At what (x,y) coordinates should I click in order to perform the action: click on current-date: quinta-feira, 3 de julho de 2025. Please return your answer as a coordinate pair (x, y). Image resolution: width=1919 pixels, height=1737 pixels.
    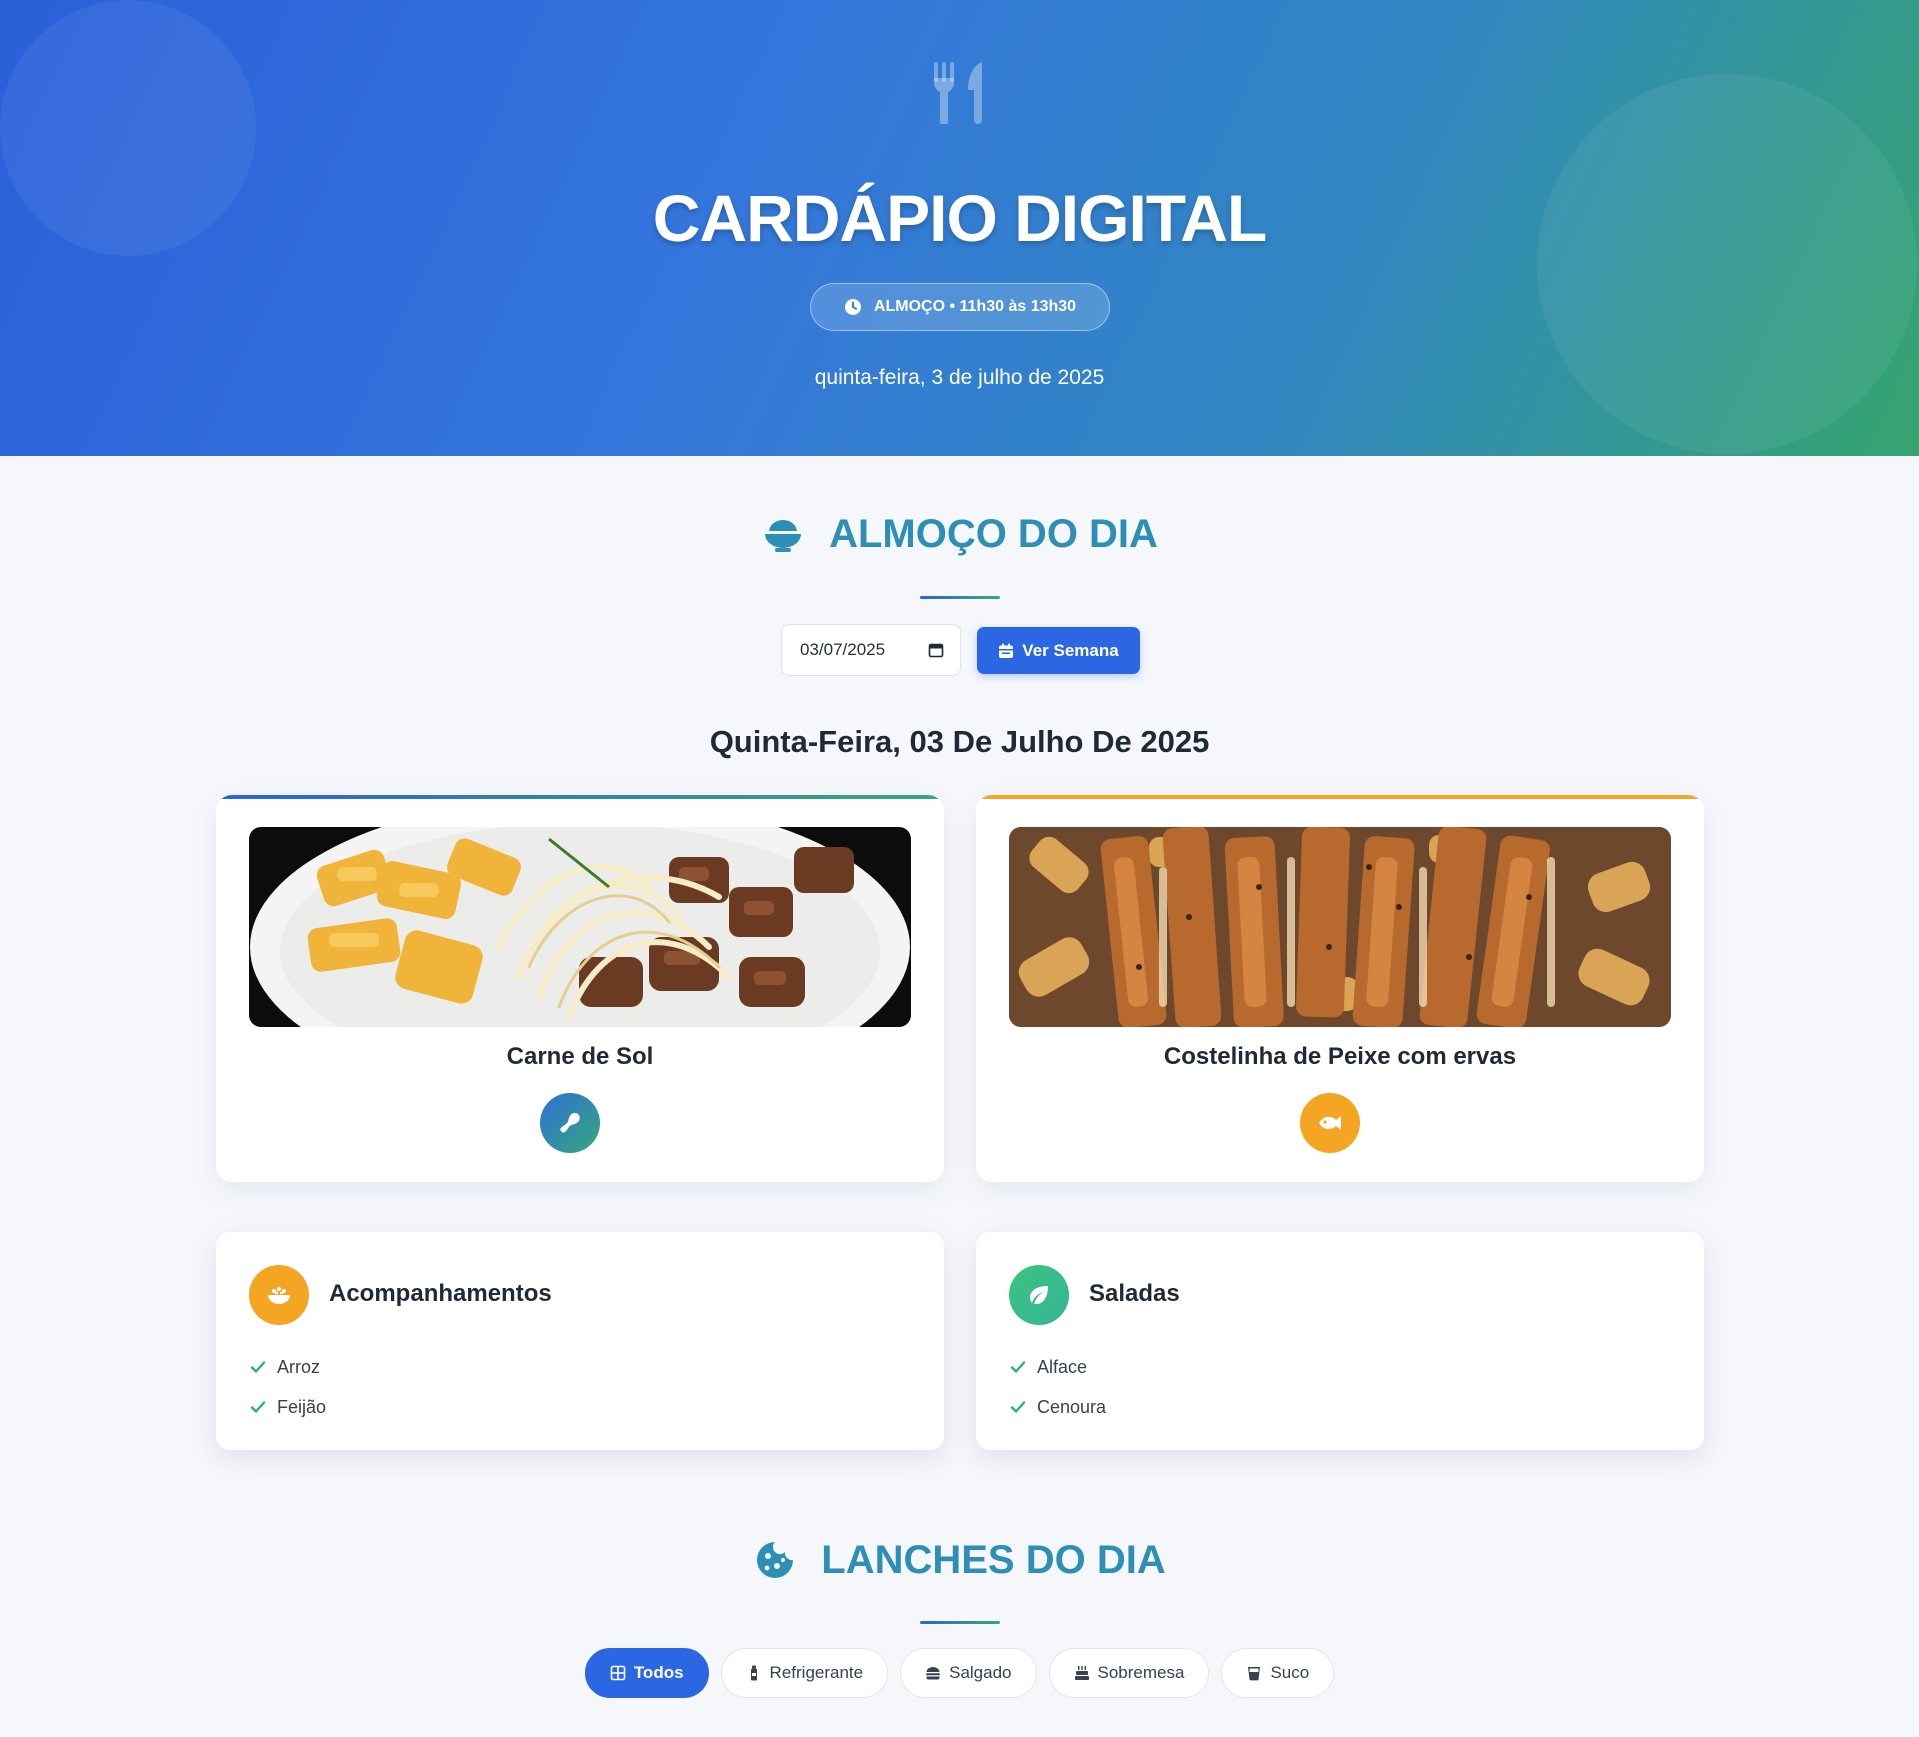
    Looking at the image, I should click on (959, 377).